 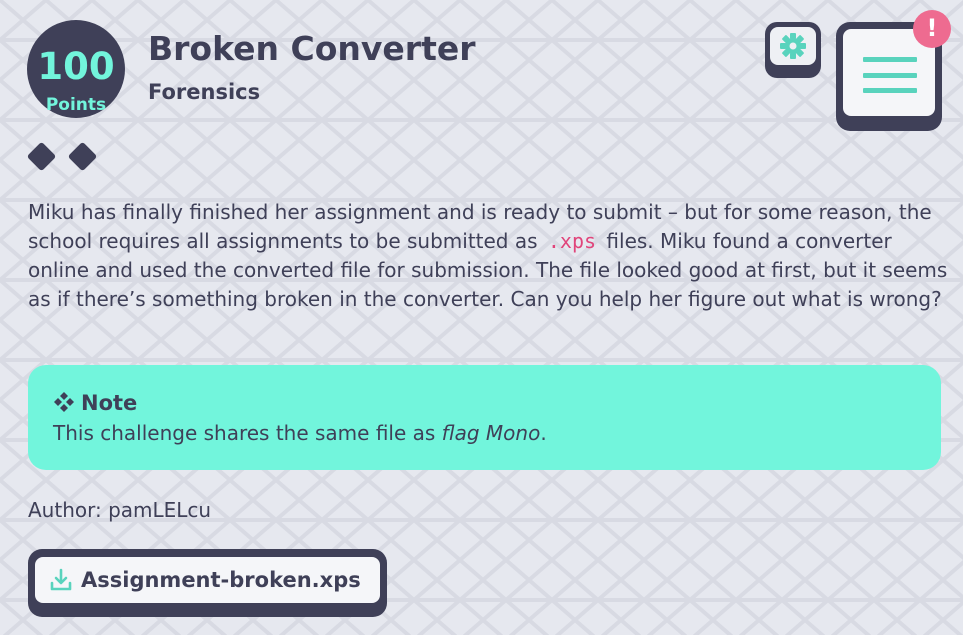 What do you see at coordinates (247, 433) in the screenshot?
I see `note-text-lead: This challenge shares the same file as` at bounding box center [247, 433].